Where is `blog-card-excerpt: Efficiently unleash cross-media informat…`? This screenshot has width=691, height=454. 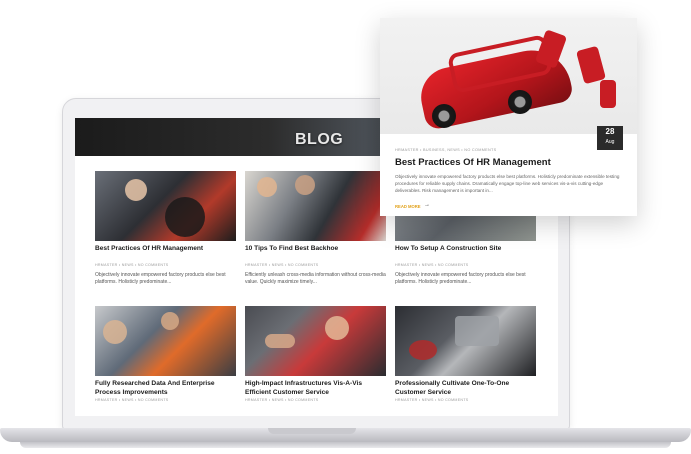
blog-card-excerpt: Efficiently unleash cross-media informat… is located at coordinates (315, 278).